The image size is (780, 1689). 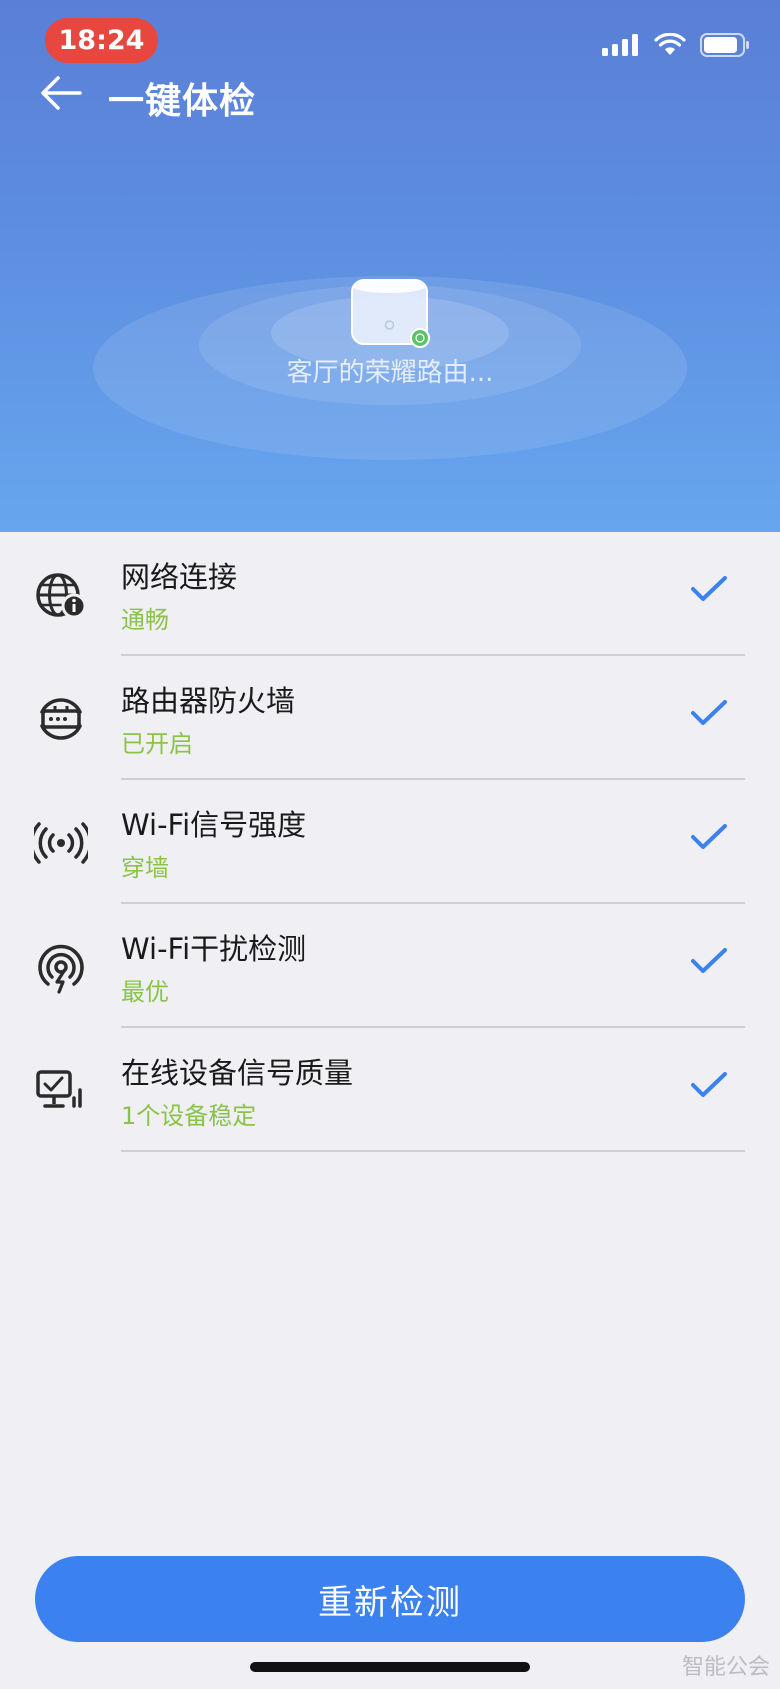 What do you see at coordinates (390, 1667) in the screenshot?
I see `home-indicator` at bounding box center [390, 1667].